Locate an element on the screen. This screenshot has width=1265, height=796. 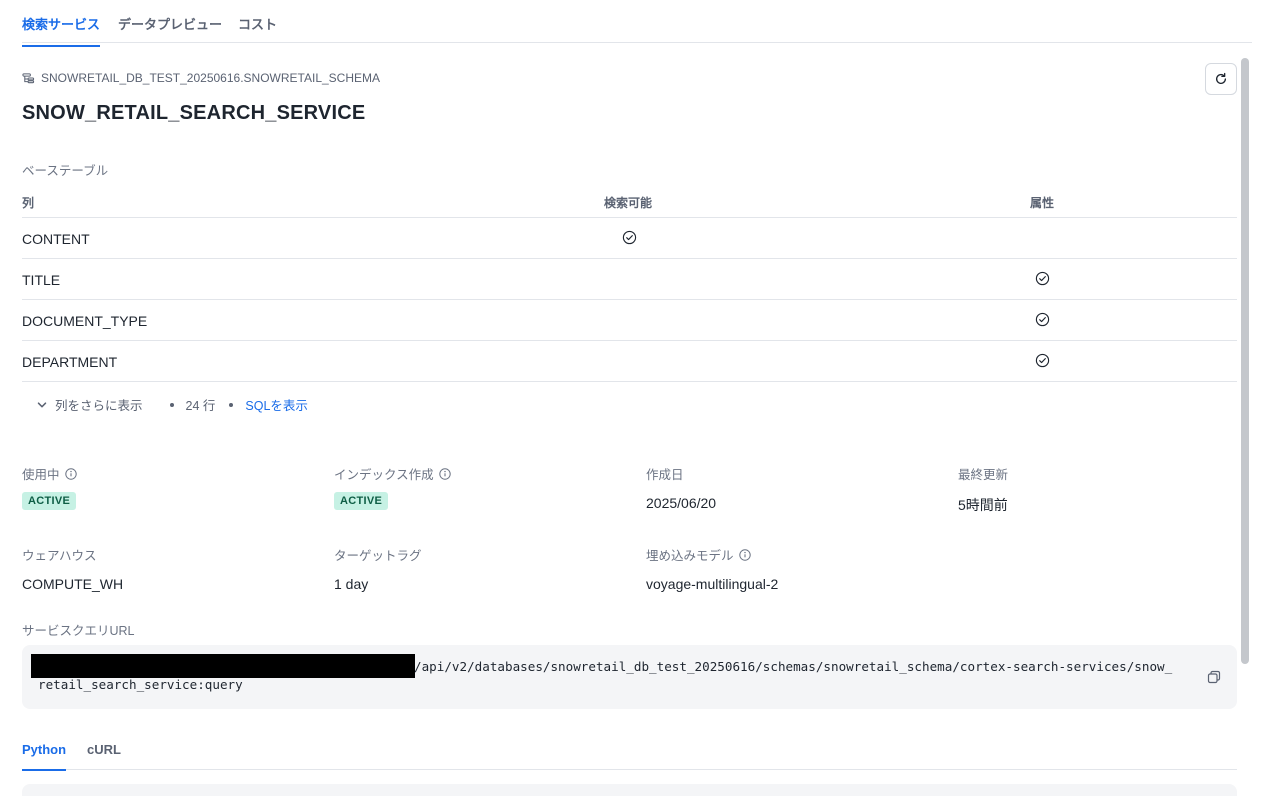
tab-data-preview: データプレビュー is located at coordinates (170, 29).